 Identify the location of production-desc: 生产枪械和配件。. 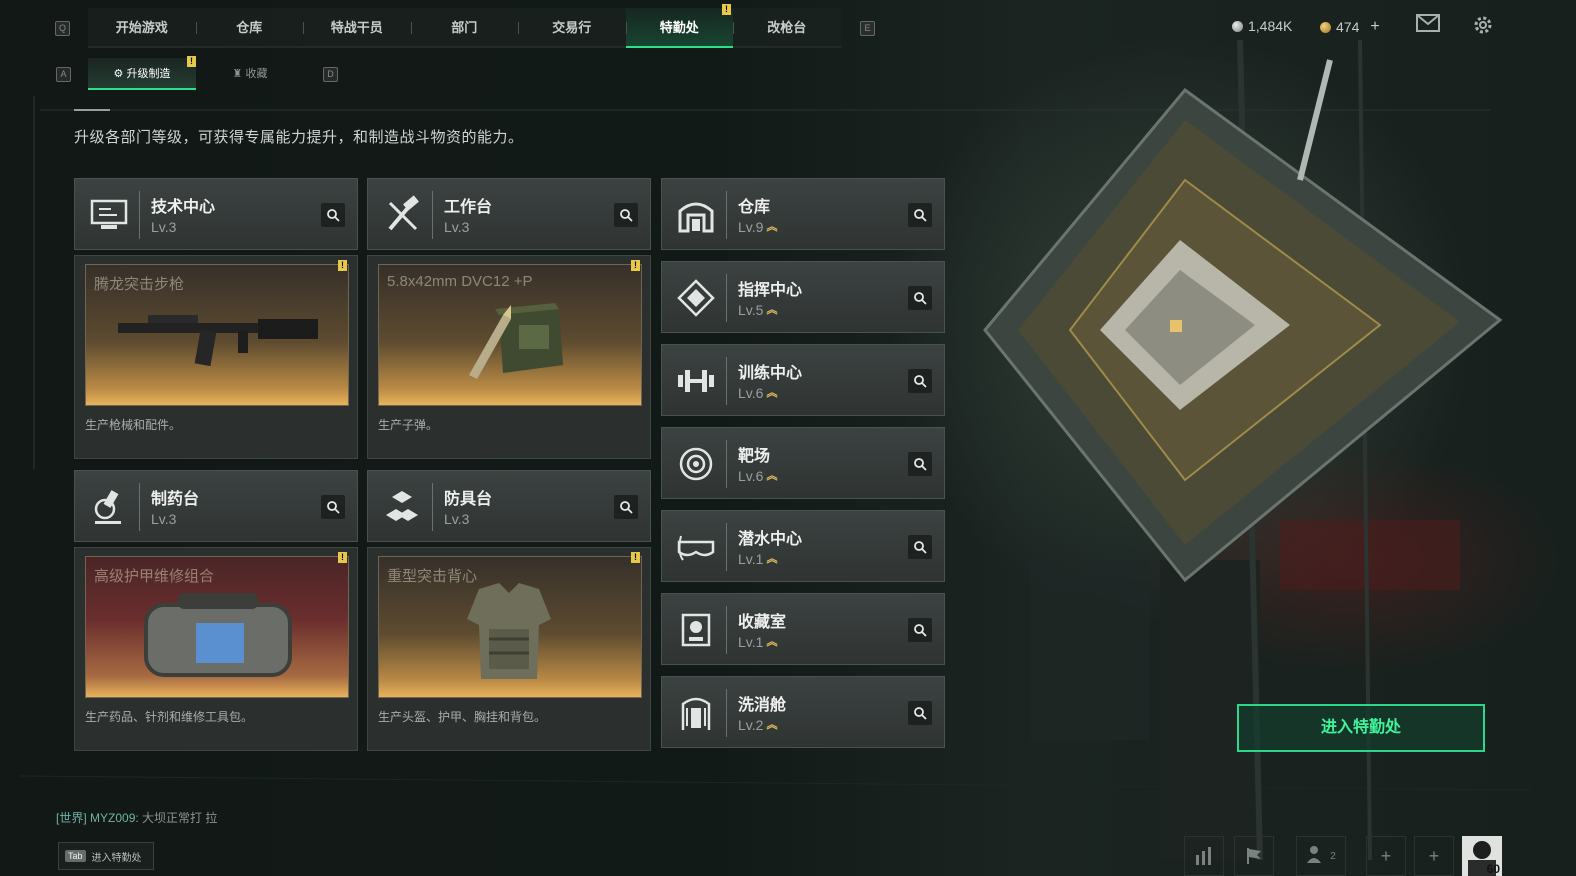
(133, 425).